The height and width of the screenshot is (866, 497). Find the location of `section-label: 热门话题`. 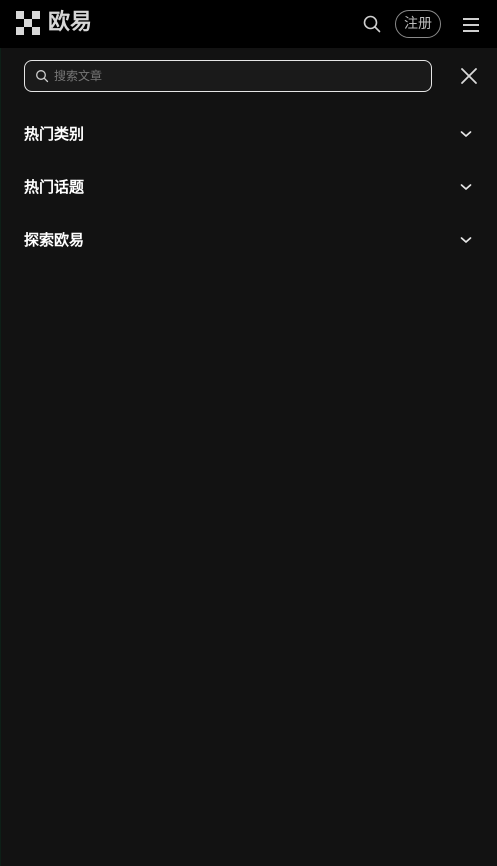

section-label: 热门话题 is located at coordinates (54, 187).